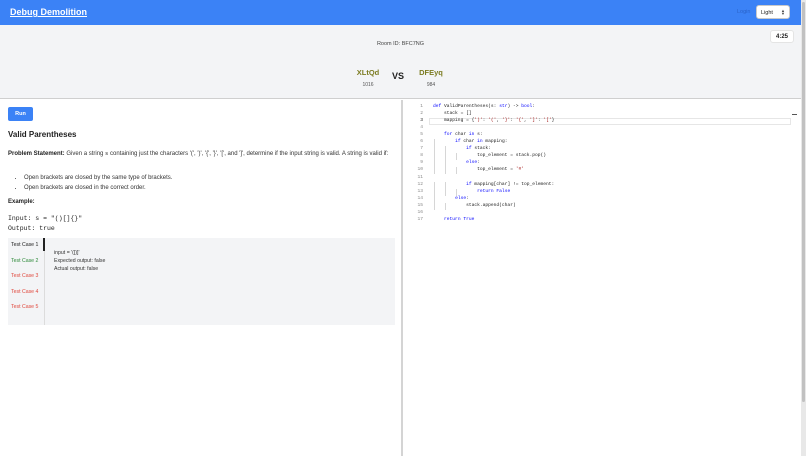  Describe the element at coordinates (20, 114) in the screenshot. I see `run-button: Run` at that location.